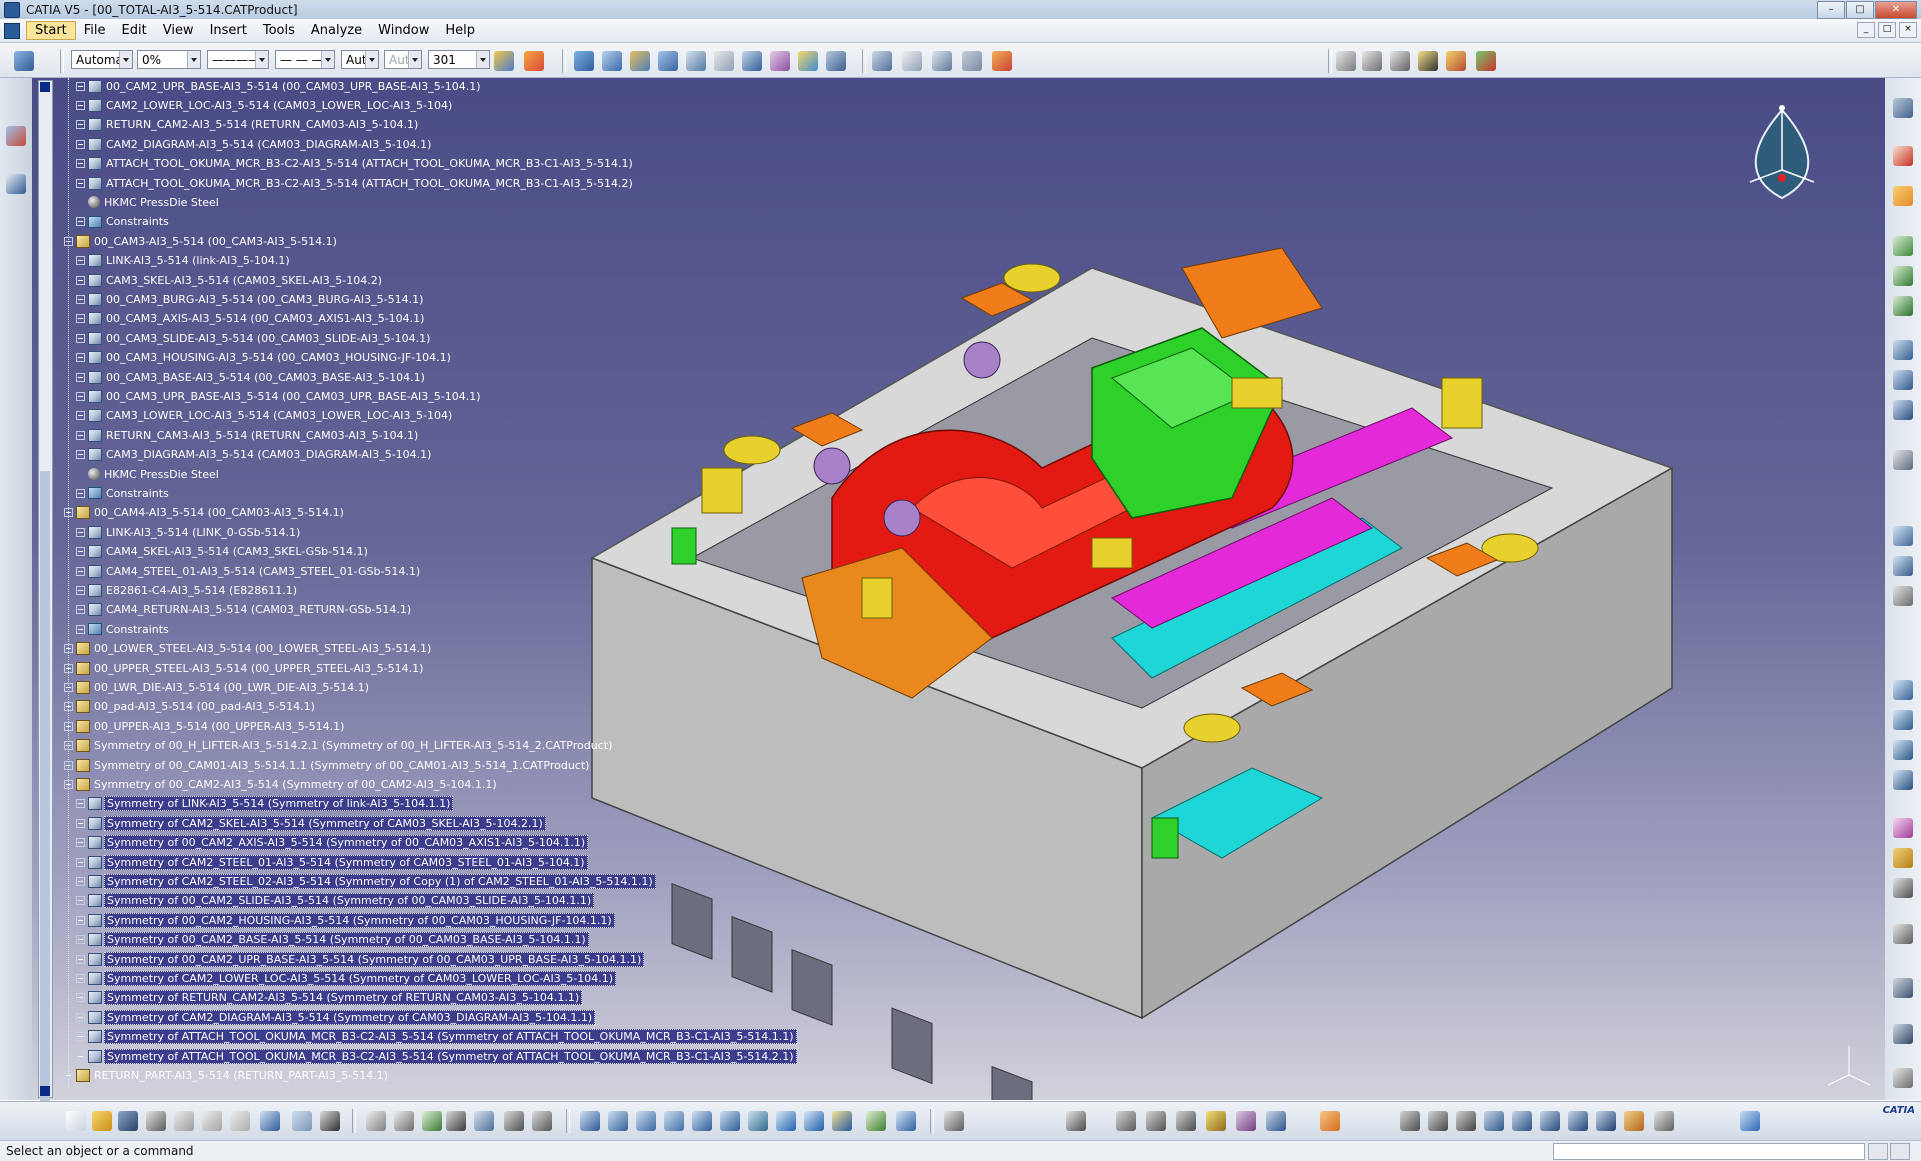 This screenshot has height=1161, width=1921. Describe the element at coordinates (228, 30) in the screenshot. I see `menu-insert: Insert` at that location.